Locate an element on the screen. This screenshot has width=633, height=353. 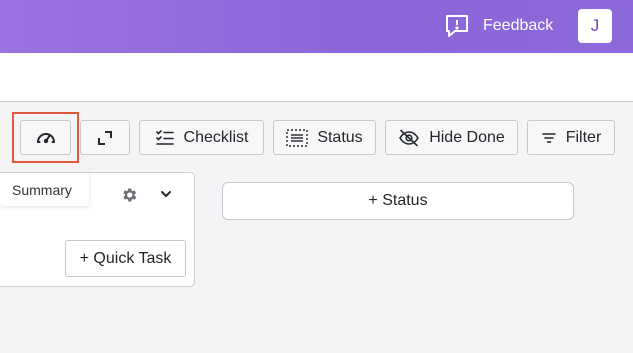
status-icon is located at coordinates (297, 137).